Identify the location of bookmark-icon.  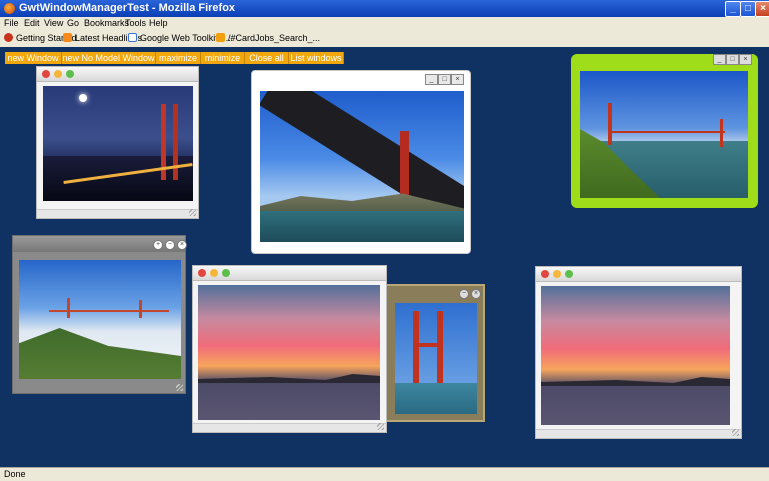
(220, 37).